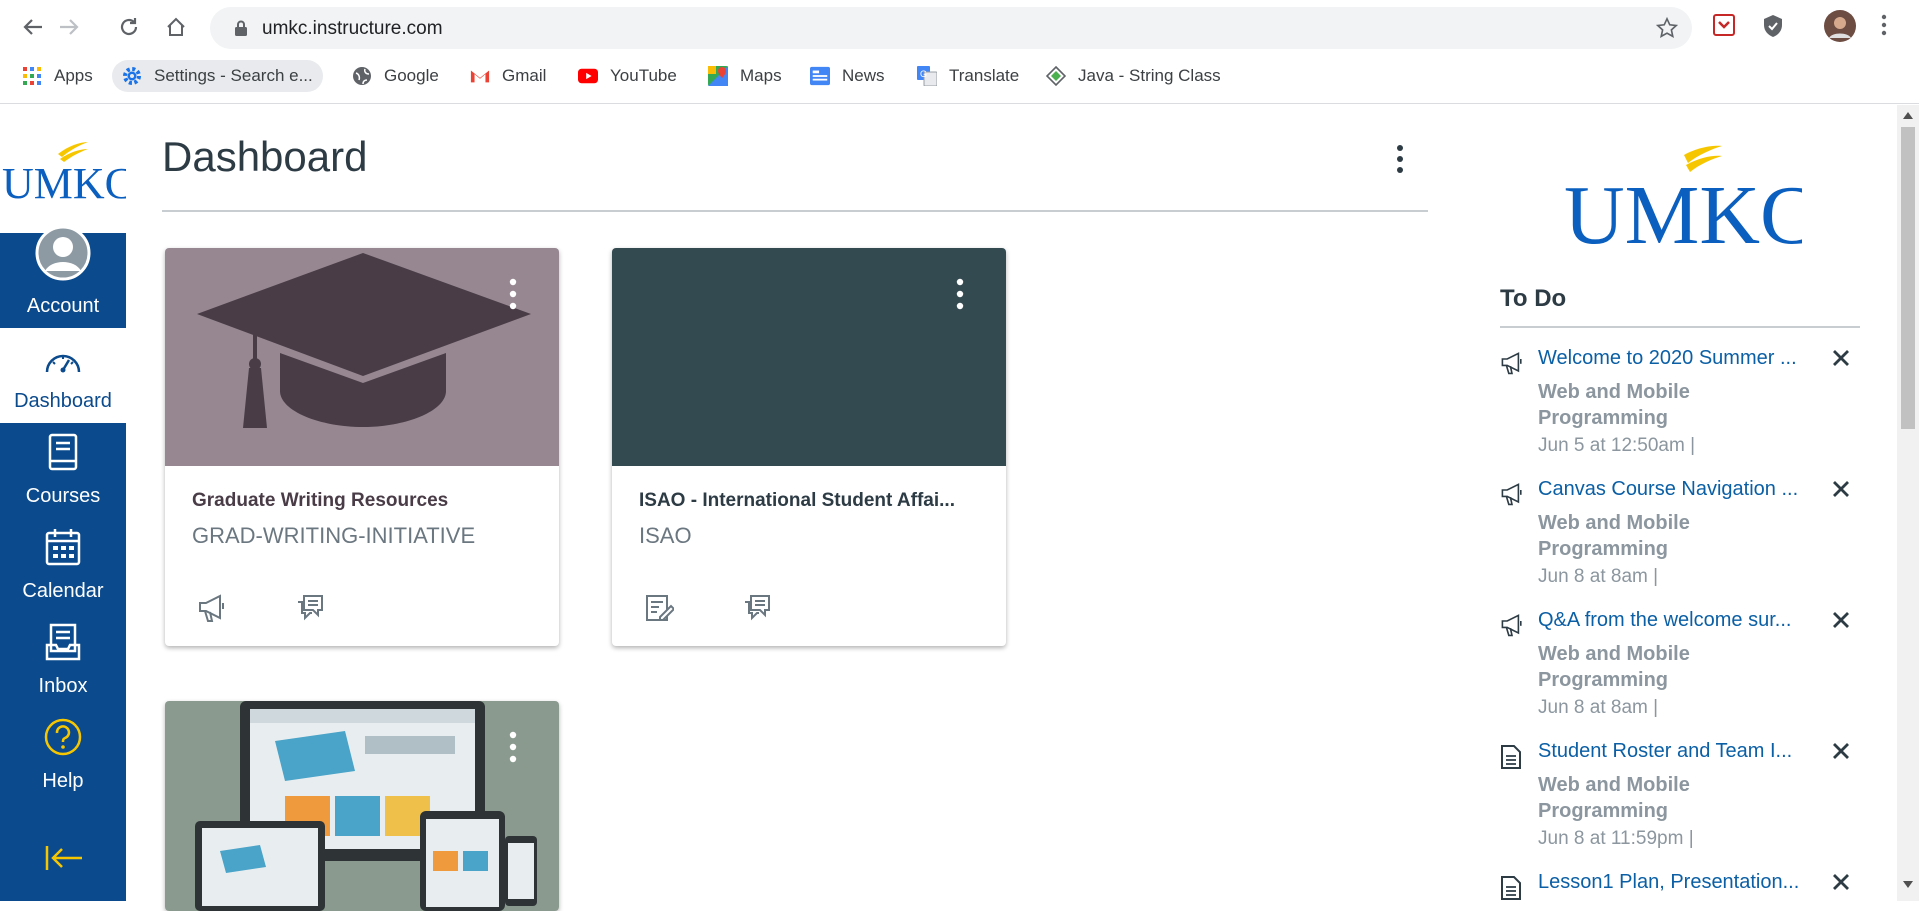  I want to click on home-button, so click(176, 27).